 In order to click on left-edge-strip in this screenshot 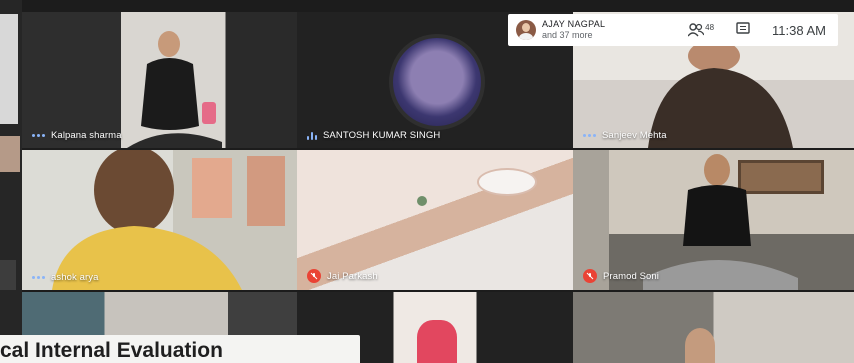, I will do `click(11, 181)`.